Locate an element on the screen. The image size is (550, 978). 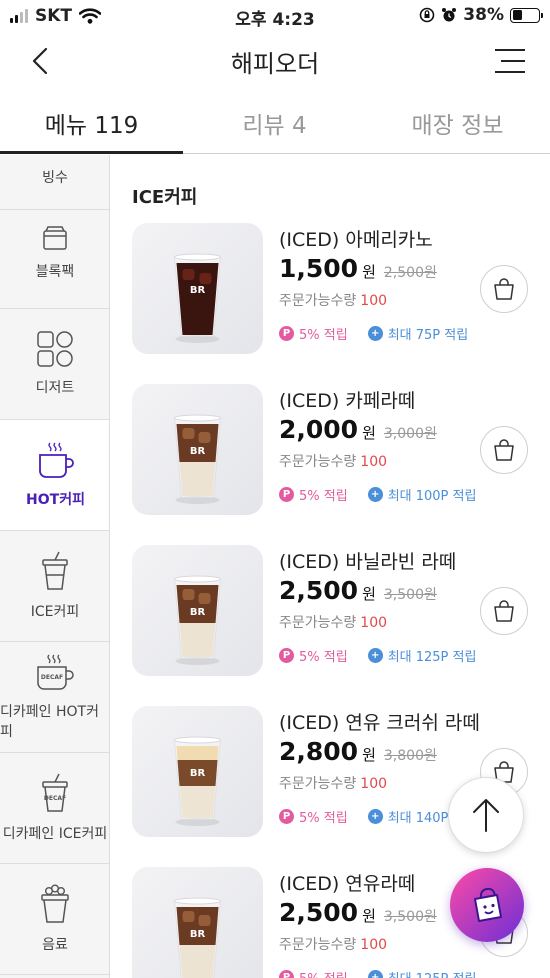
benefits: P 5% 적립 + 최대 125P 적립 is located at coordinates (377, 973).